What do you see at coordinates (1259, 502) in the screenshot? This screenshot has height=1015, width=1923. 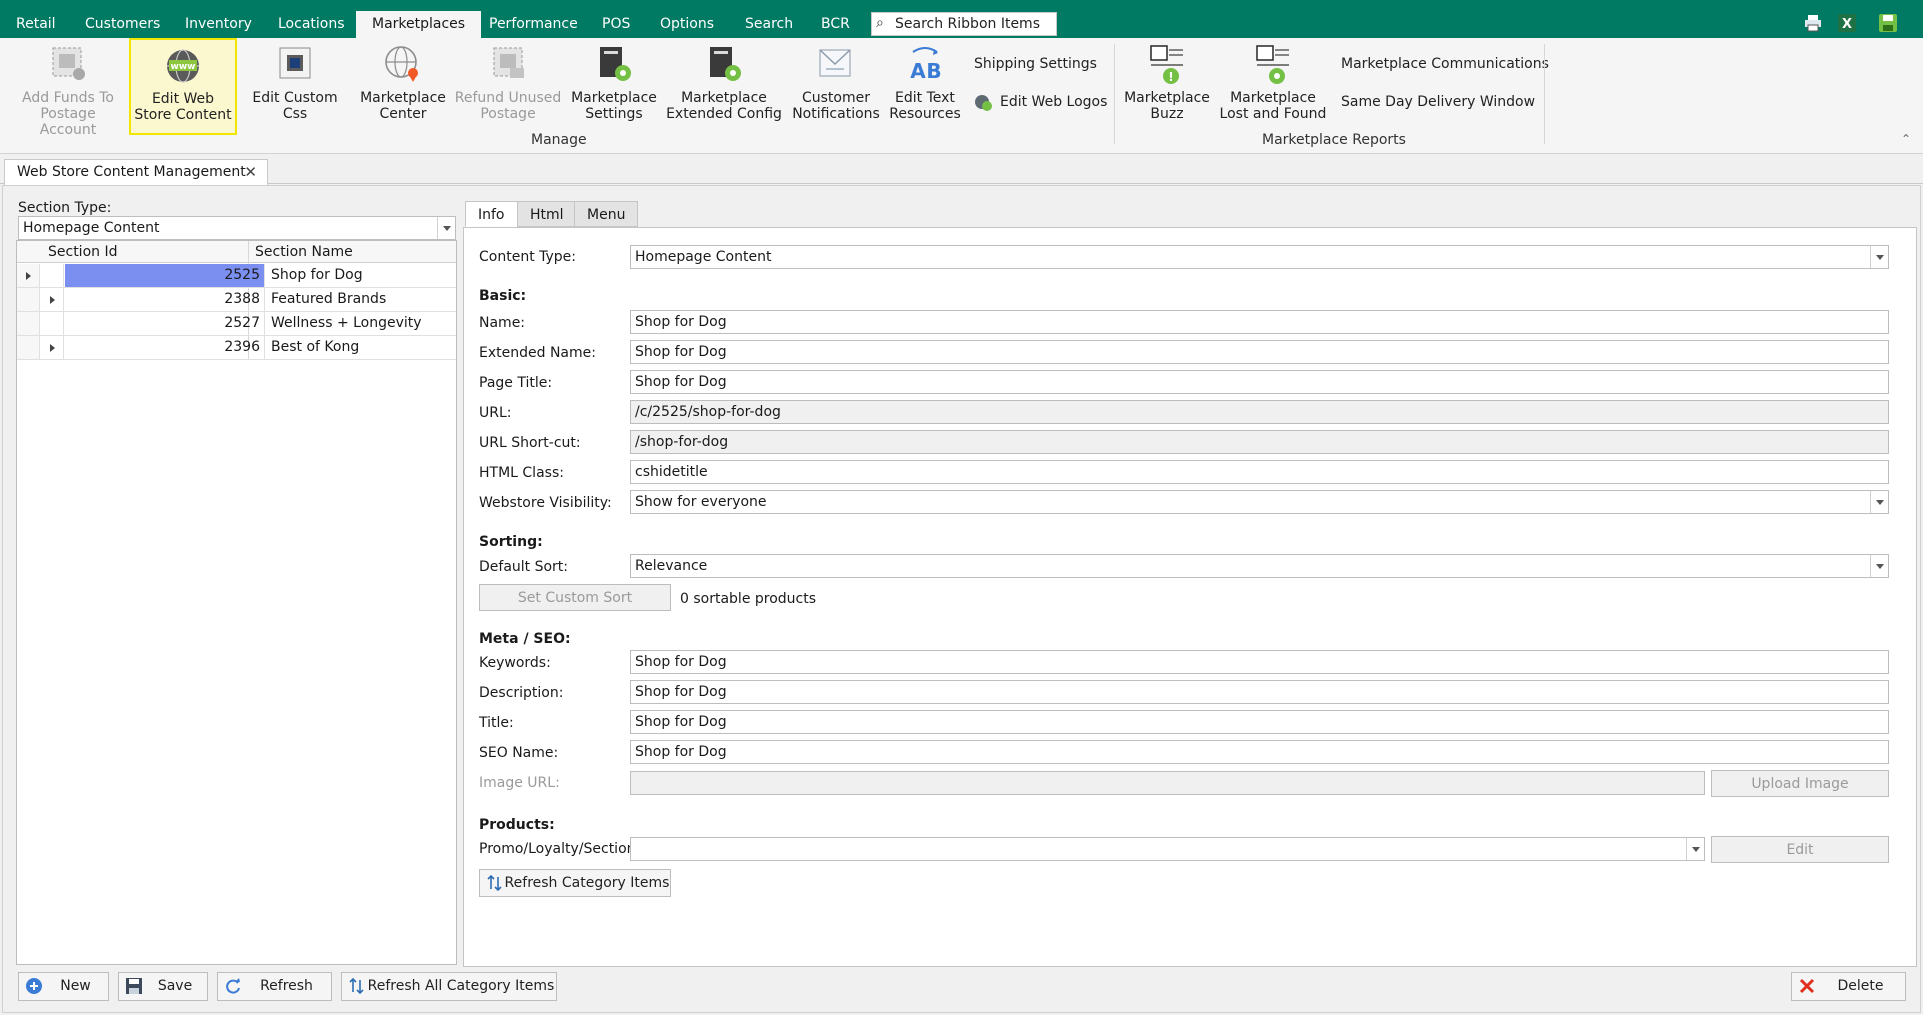 I see `webstore-visibility-select: Show for everyone` at bounding box center [1259, 502].